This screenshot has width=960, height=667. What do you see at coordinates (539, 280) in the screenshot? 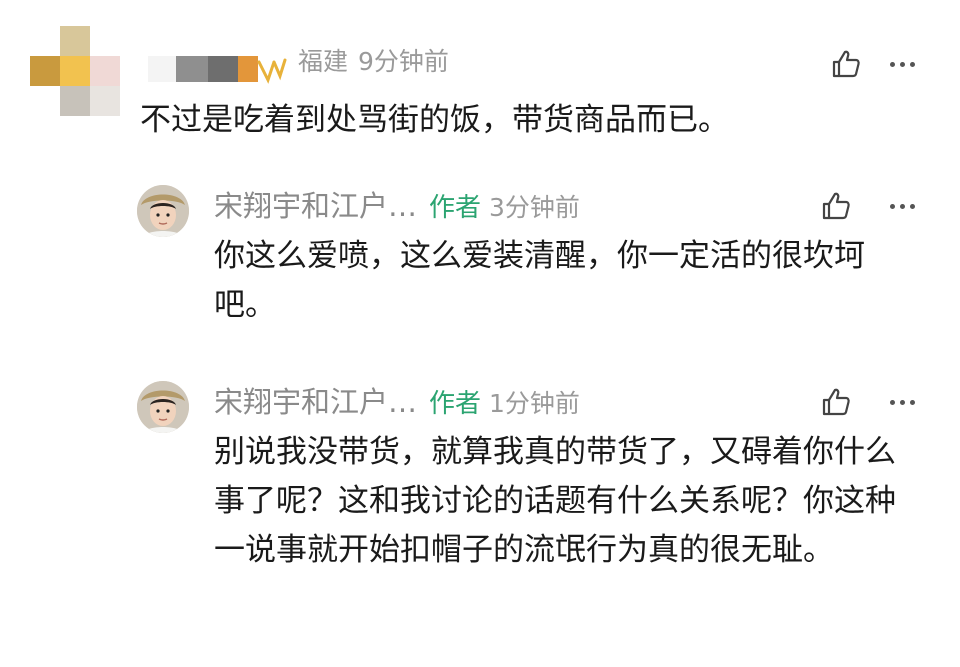
I see `reply-text: 你这么爱喷，这么爱装清醒，你一定活的很坎坷吧。` at bounding box center [539, 280].